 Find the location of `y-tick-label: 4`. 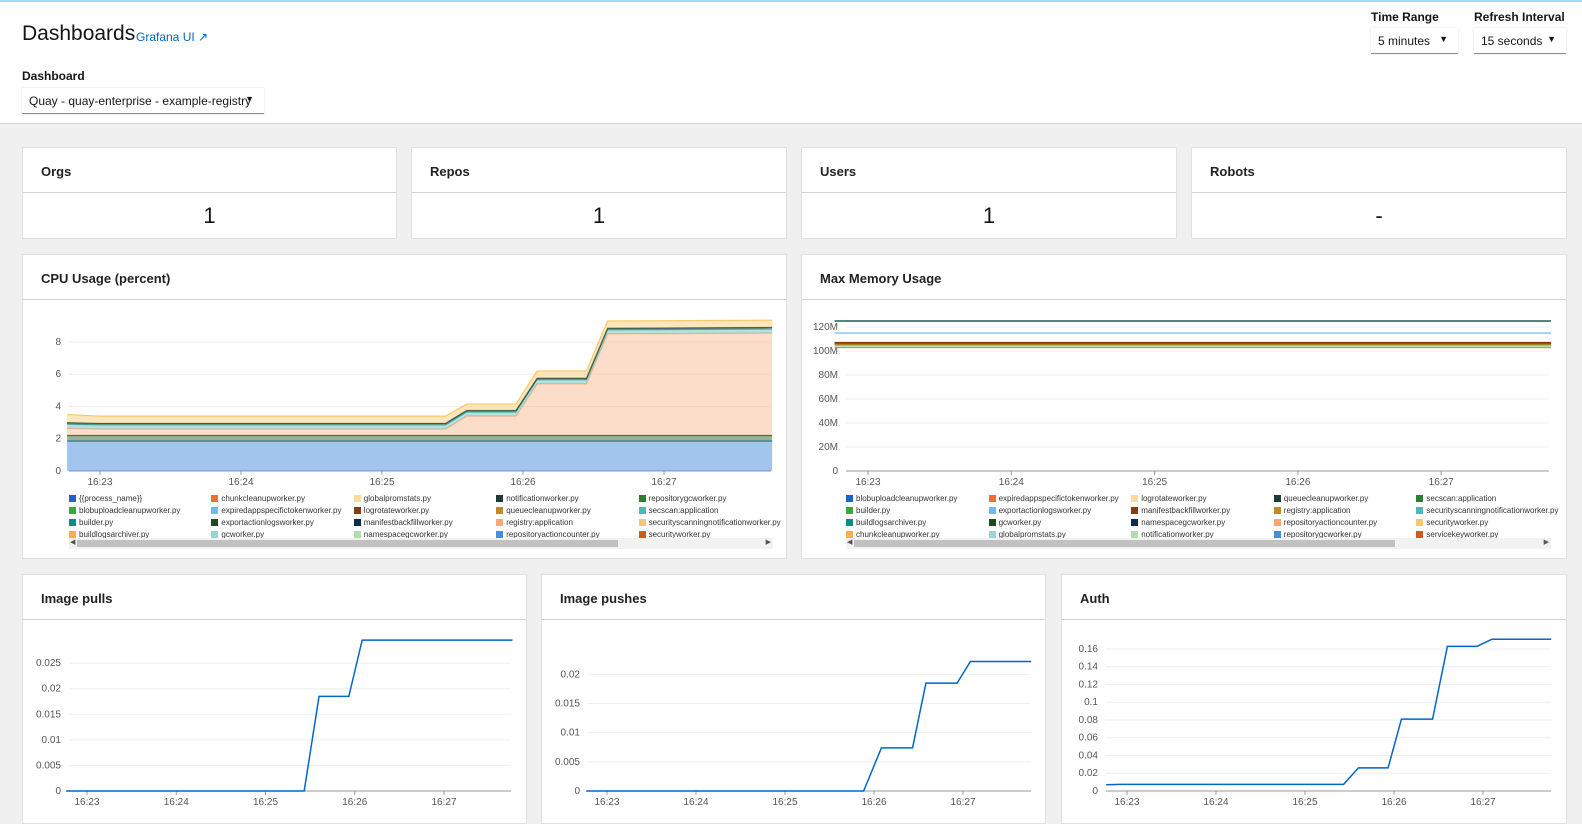

y-tick-label: 4 is located at coordinates (58, 406).